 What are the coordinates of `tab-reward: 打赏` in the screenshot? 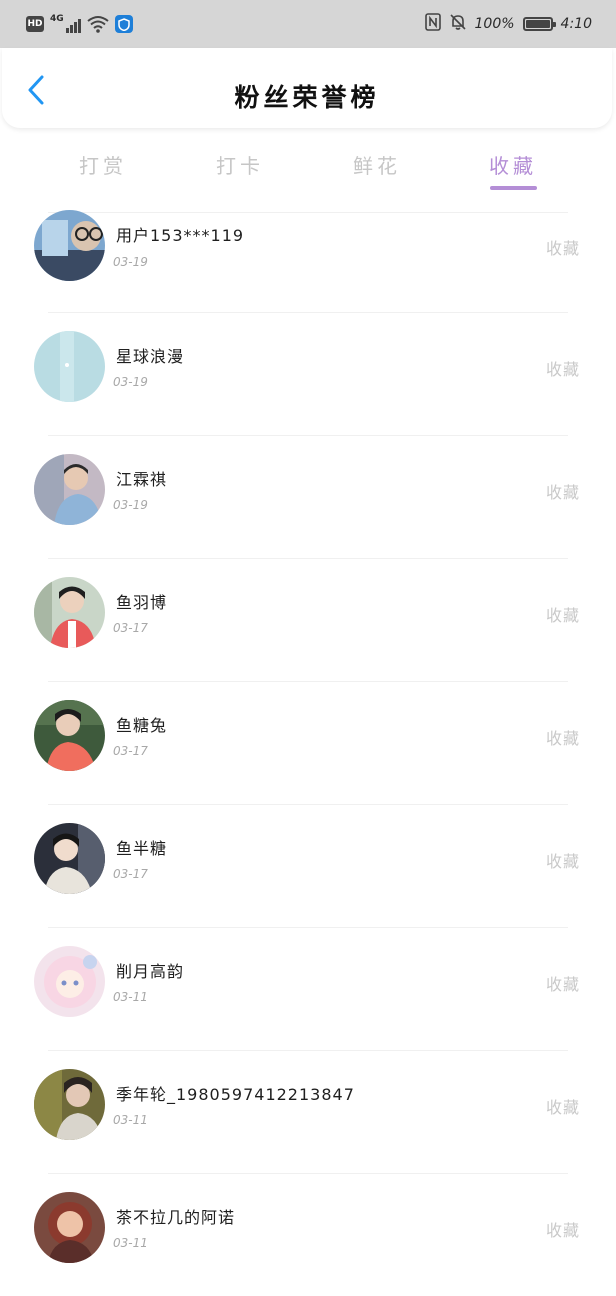 It's located at (103, 164).